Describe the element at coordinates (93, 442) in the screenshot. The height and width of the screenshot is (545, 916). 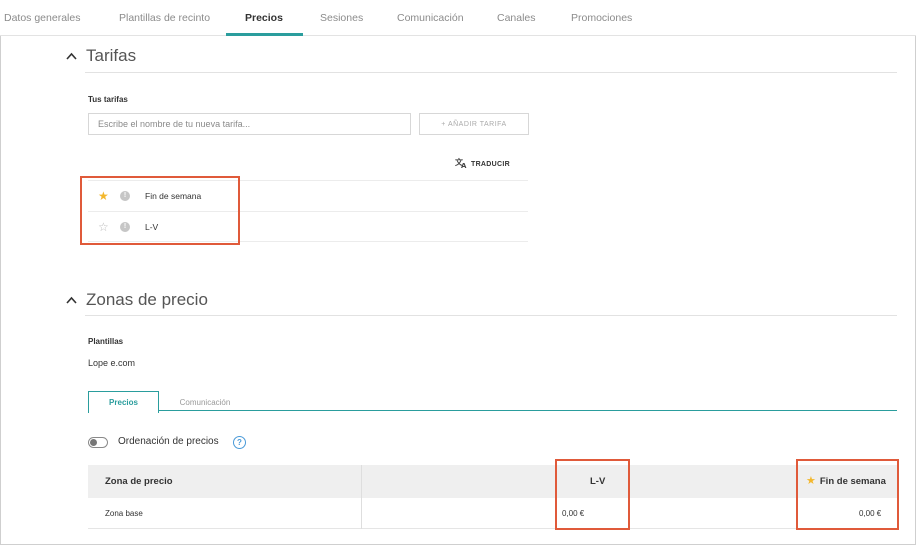
I see `toggle-knob` at that location.